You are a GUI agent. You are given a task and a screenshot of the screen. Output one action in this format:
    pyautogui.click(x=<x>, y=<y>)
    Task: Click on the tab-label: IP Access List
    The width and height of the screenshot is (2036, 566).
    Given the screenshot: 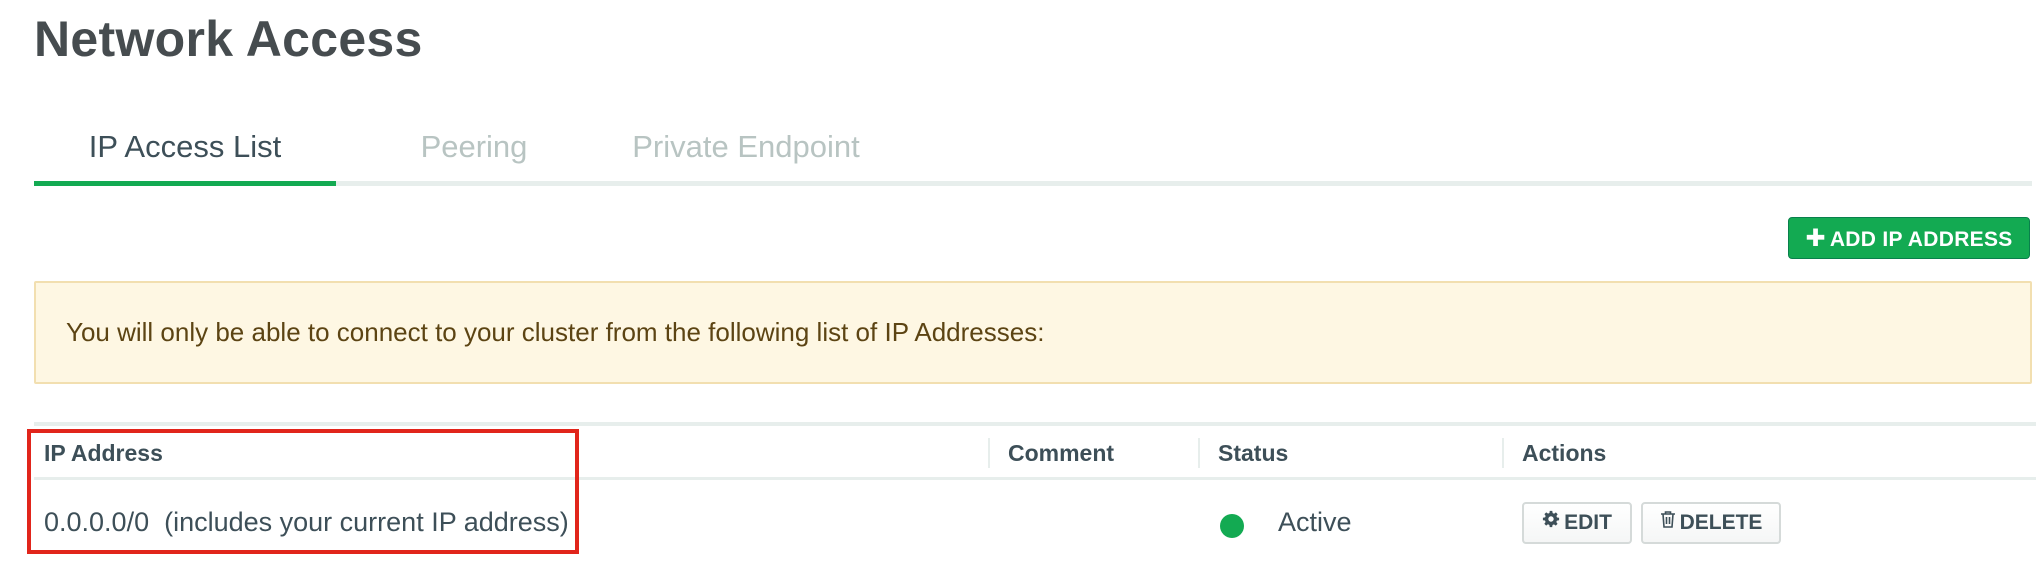 What is the action you would take?
    pyautogui.click(x=185, y=146)
    